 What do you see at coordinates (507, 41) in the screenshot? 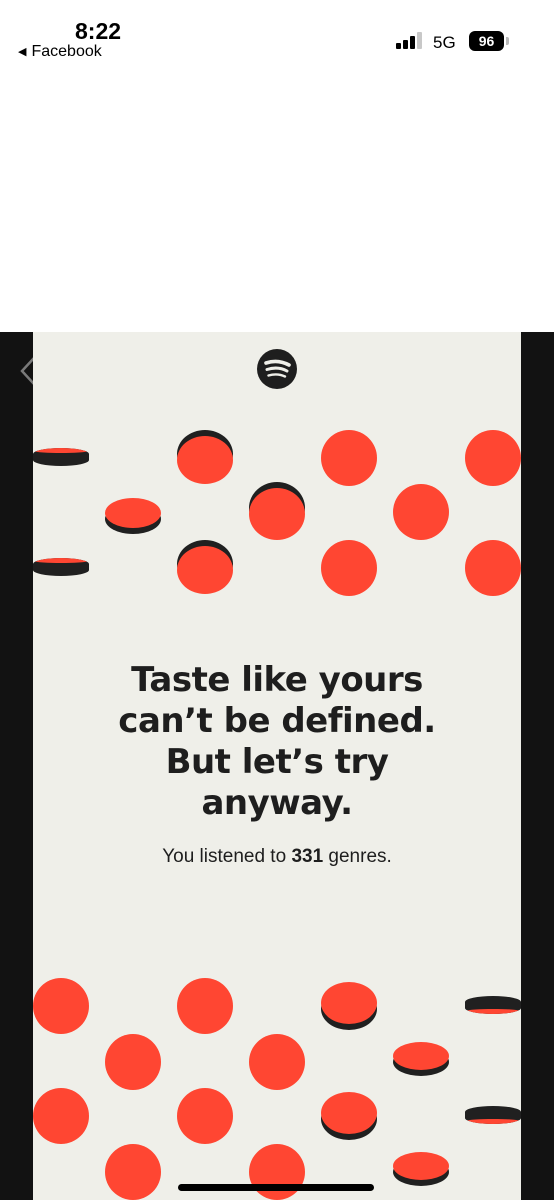
I see `battery-cap` at bounding box center [507, 41].